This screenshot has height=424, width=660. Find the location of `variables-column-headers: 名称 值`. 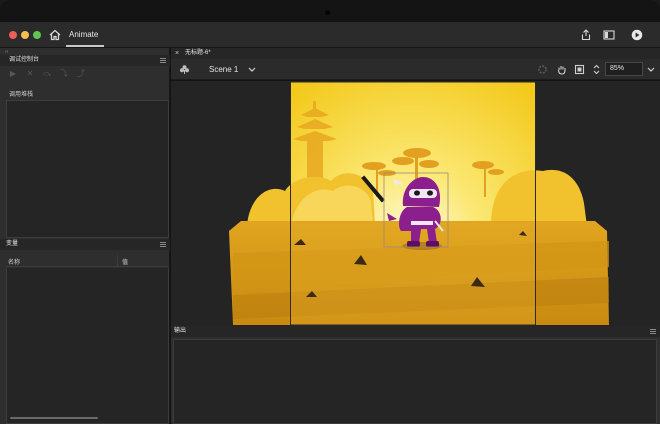

variables-column-headers: 名称 值 is located at coordinates (87, 261).